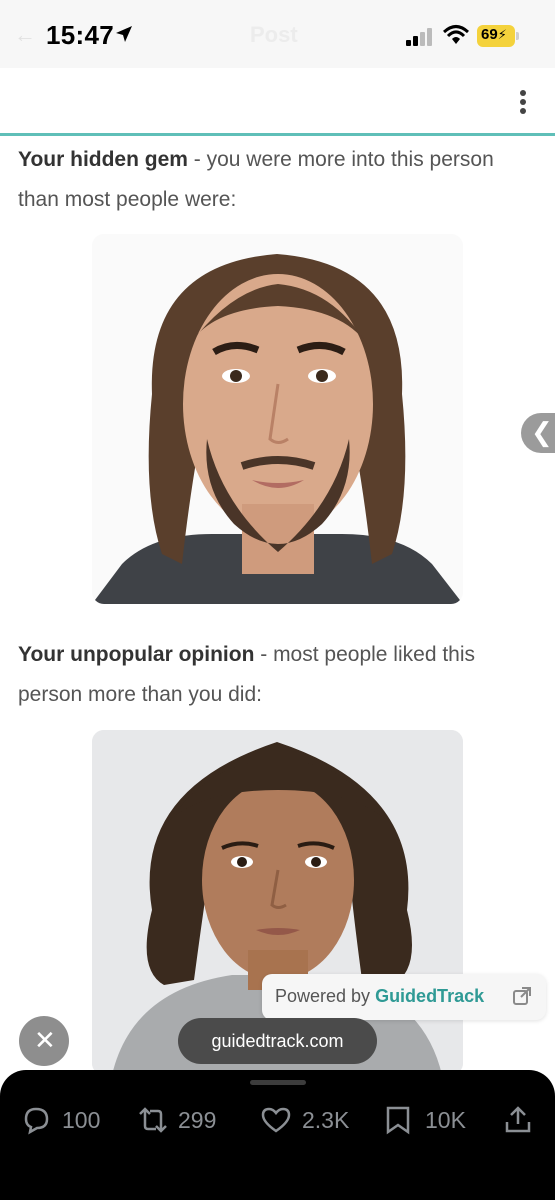 Image resolution: width=555 pixels, height=1200 pixels. What do you see at coordinates (81, 1120) in the screenshot?
I see `reply-count: 100` at bounding box center [81, 1120].